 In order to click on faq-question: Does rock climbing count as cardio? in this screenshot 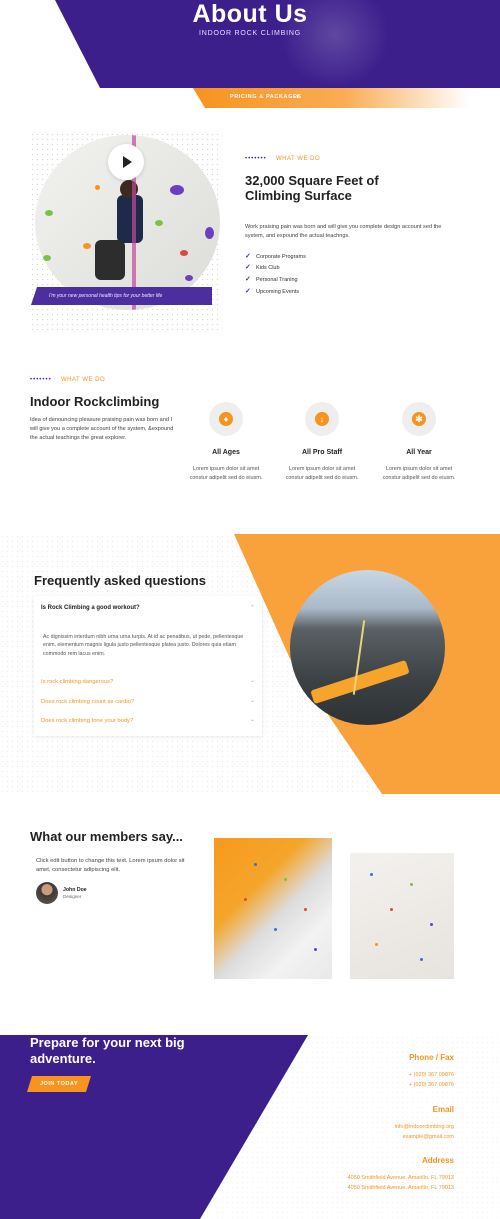, I will do `click(87, 702)`.